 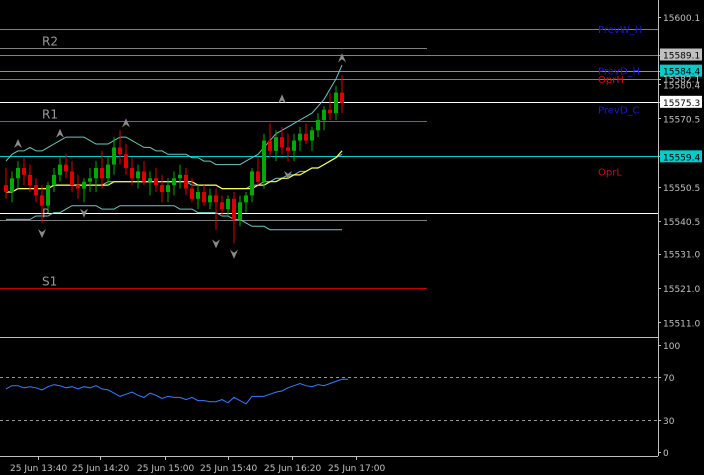 I want to click on oscillator-tick-label: 100, so click(x=671, y=347).